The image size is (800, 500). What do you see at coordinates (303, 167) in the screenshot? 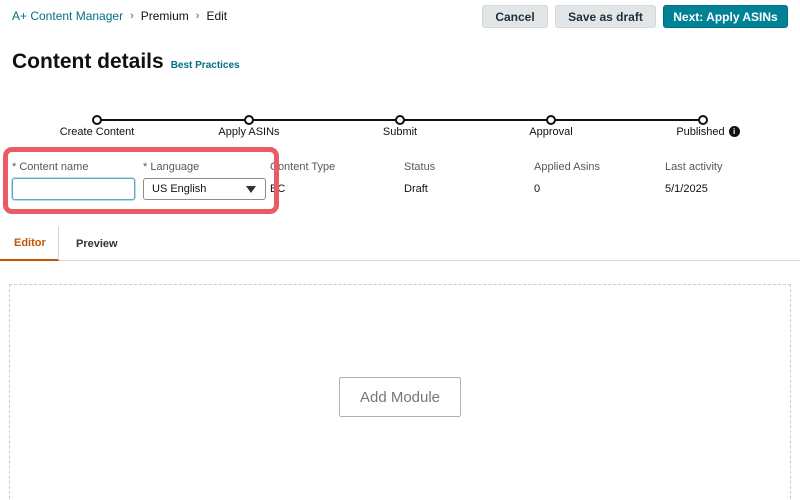
I see `content-type-label: Content Type` at bounding box center [303, 167].